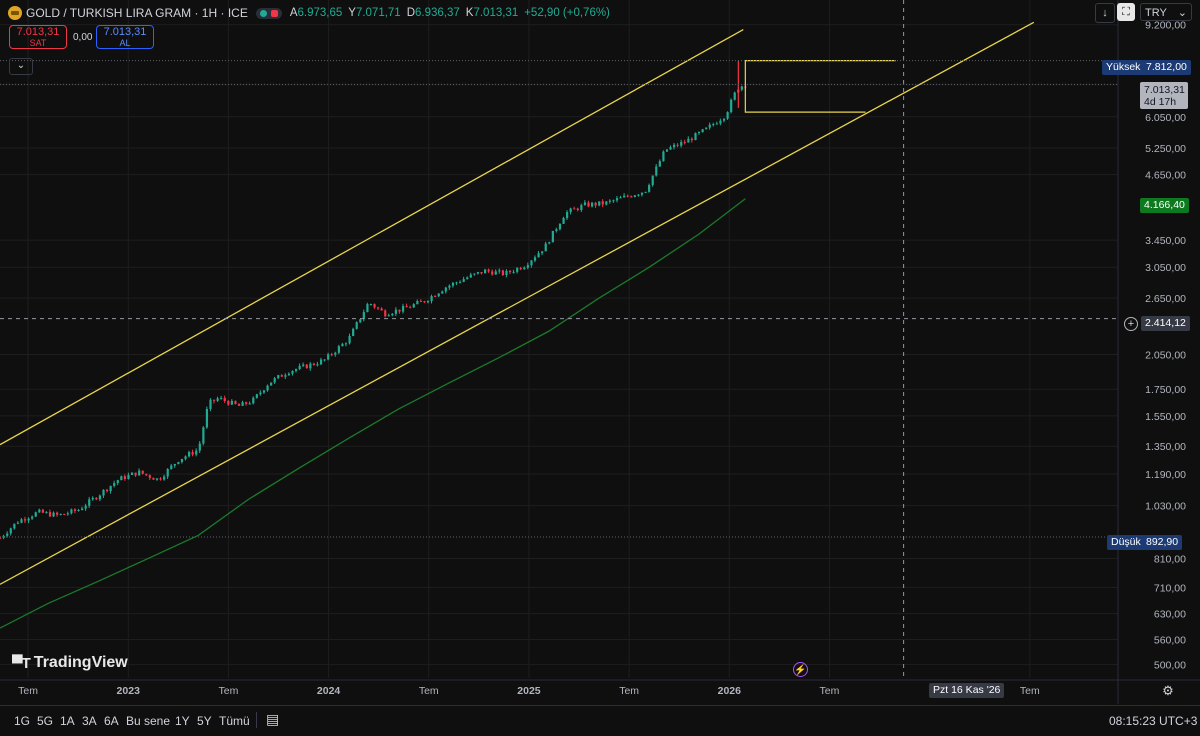 Image resolution: width=1200 pixels, height=736 pixels. What do you see at coordinates (83, 37) in the screenshot?
I see `spread-value: 0,00` at bounding box center [83, 37].